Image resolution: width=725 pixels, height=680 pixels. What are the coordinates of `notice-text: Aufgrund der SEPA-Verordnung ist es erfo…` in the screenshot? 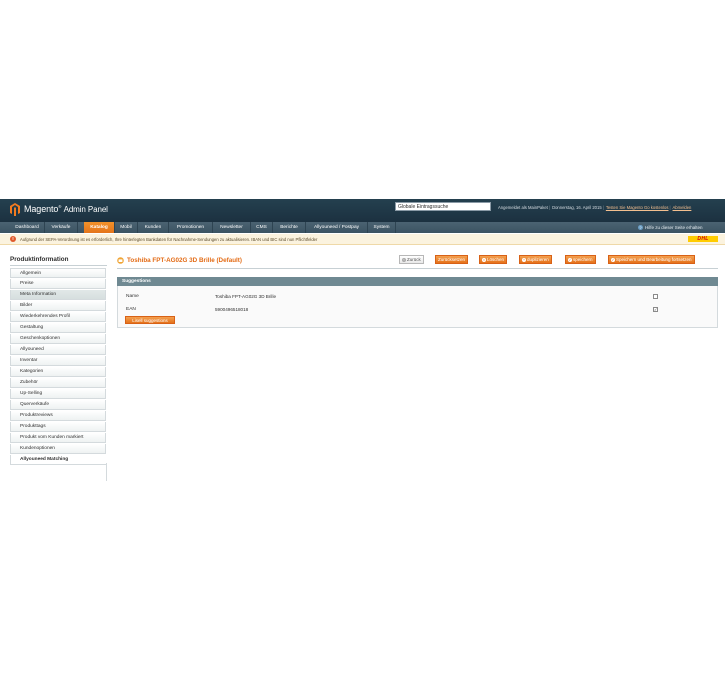 It's located at (169, 239).